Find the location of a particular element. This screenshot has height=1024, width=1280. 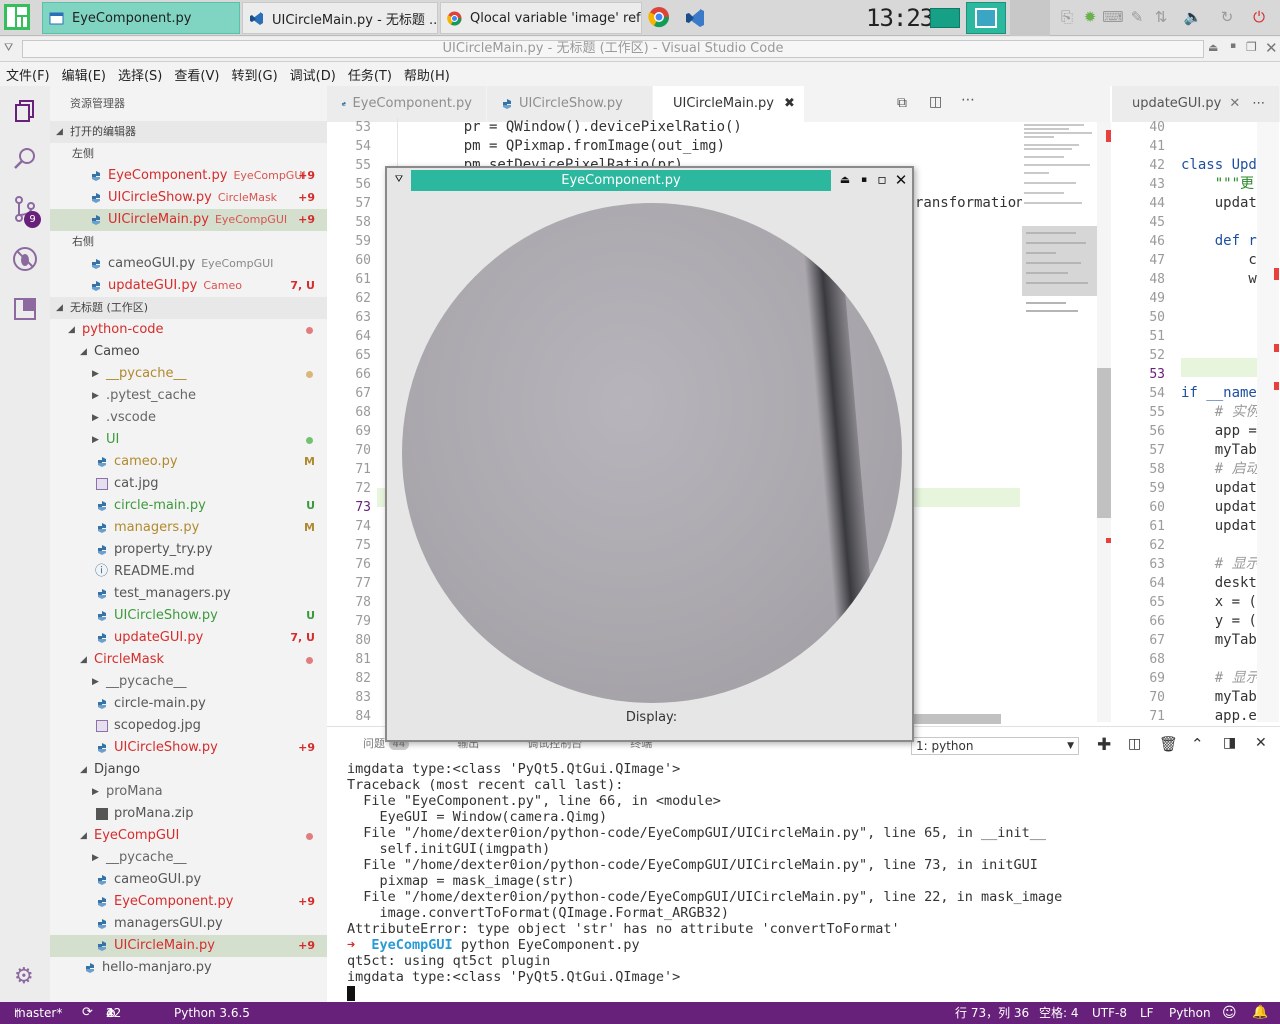

workspace-header: ◢ 无标题 (工作区) is located at coordinates (188, 308).